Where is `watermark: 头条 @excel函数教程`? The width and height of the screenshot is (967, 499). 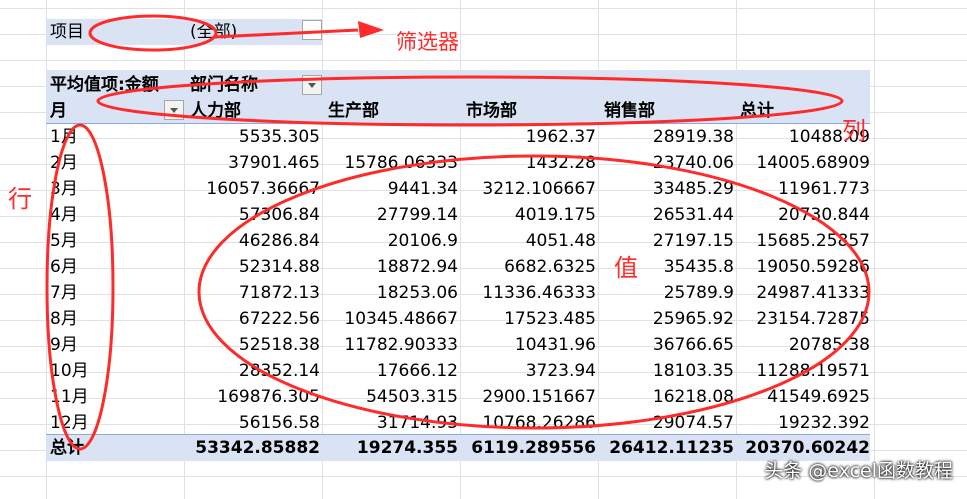
watermark: 头条 @excel函数教程 is located at coordinates (858, 471).